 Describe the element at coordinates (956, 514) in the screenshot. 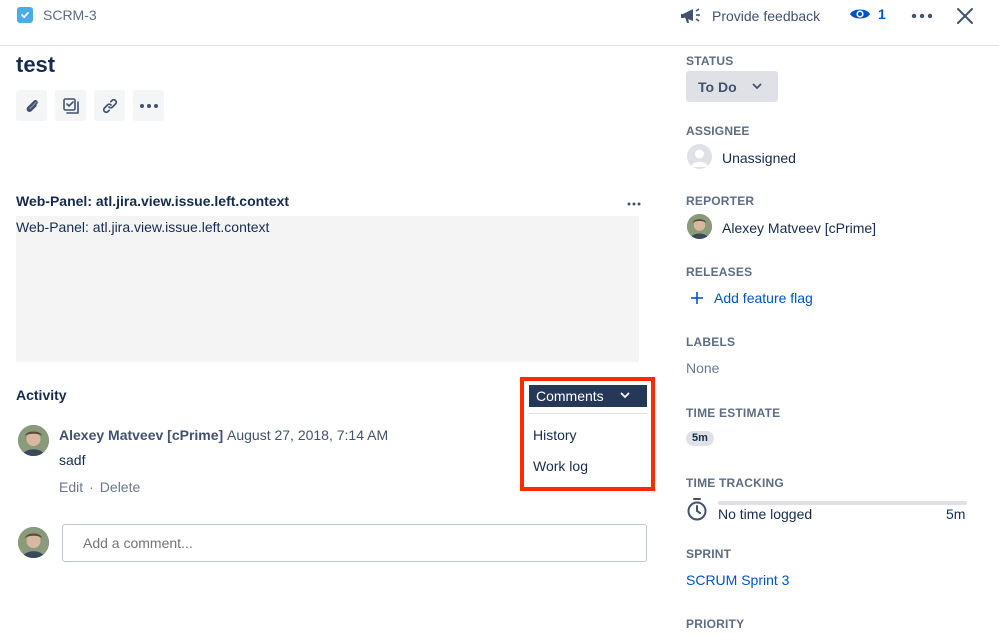

I see `time-remaining-value: 5m` at that location.